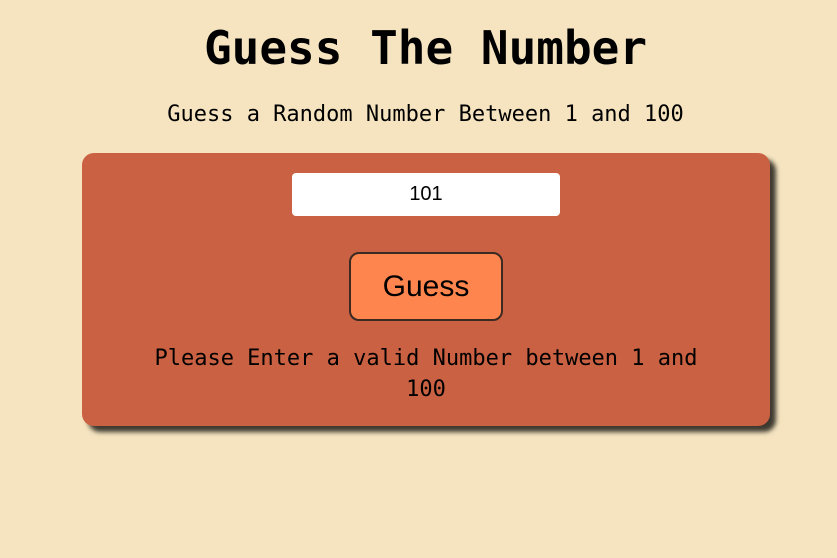 The width and height of the screenshot is (837, 558). Describe the element at coordinates (425, 48) in the screenshot. I see `page-title: Guess The Number` at that location.